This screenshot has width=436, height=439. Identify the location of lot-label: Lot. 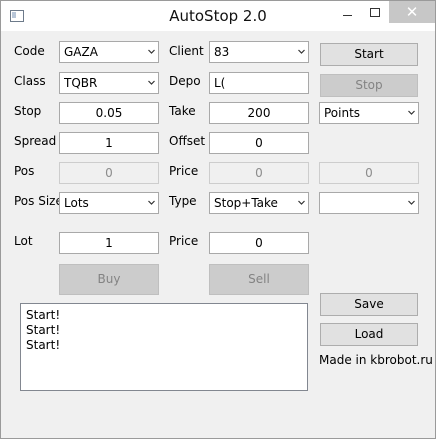
(23, 241).